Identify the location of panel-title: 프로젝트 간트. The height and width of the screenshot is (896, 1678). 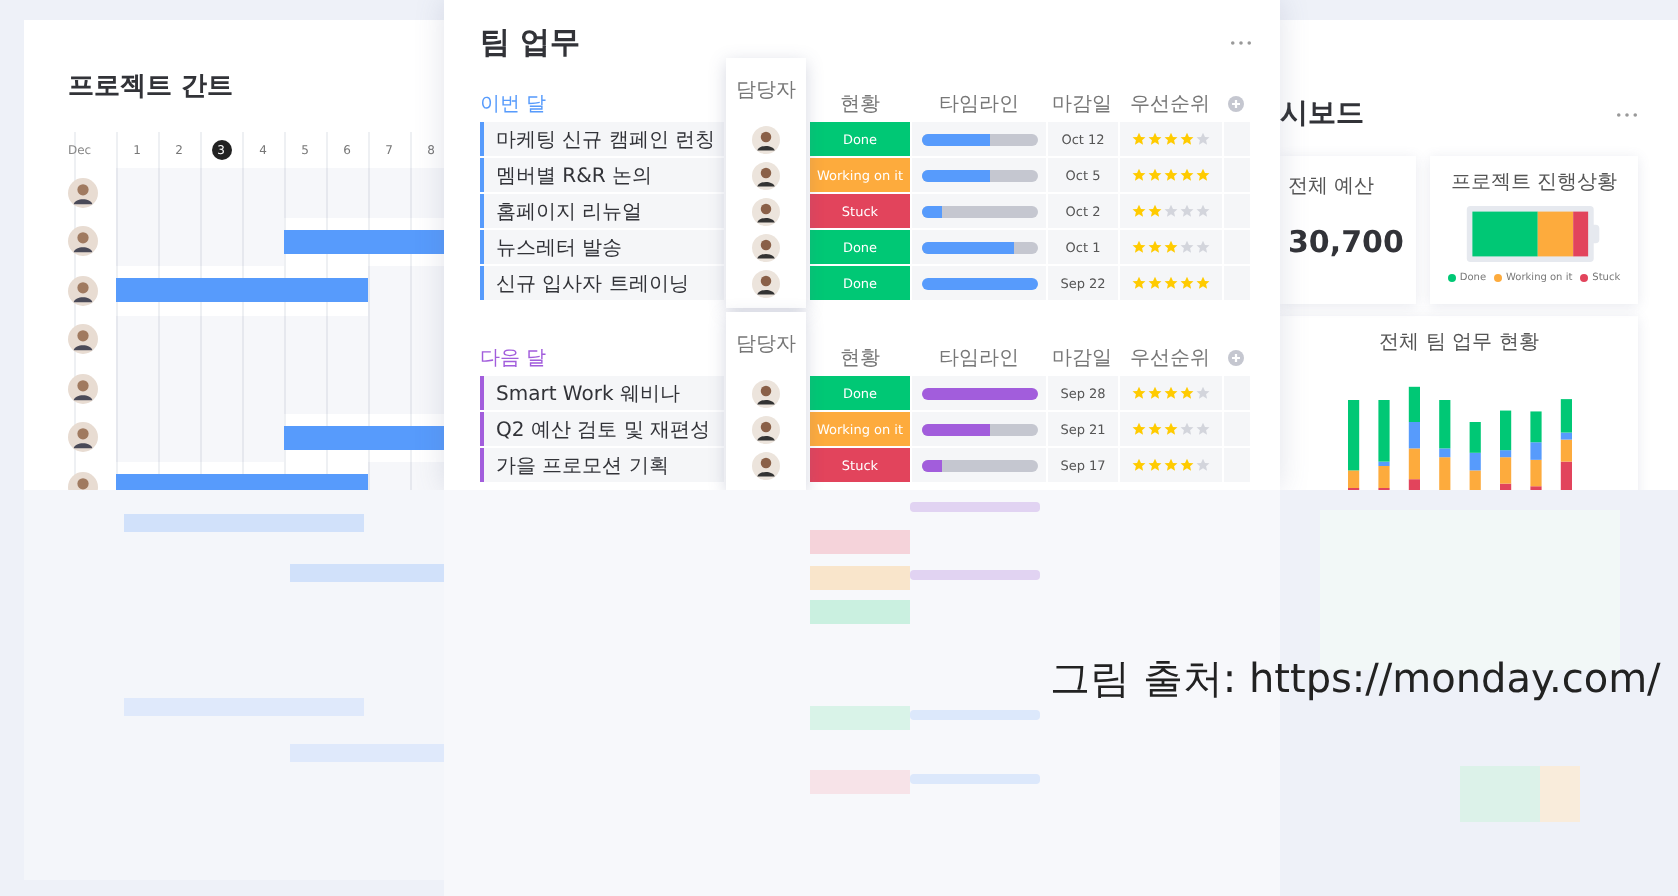
(152, 87).